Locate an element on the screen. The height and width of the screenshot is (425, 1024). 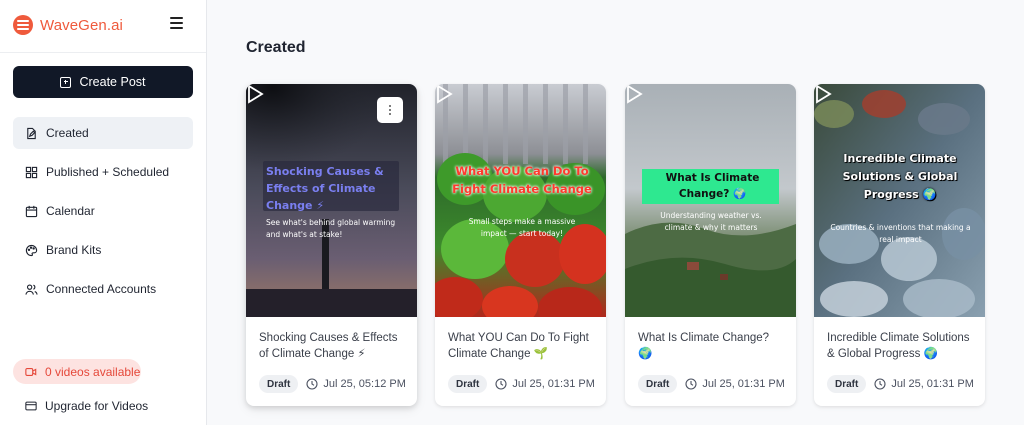
calendar-icon is located at coordinates (31, 211).